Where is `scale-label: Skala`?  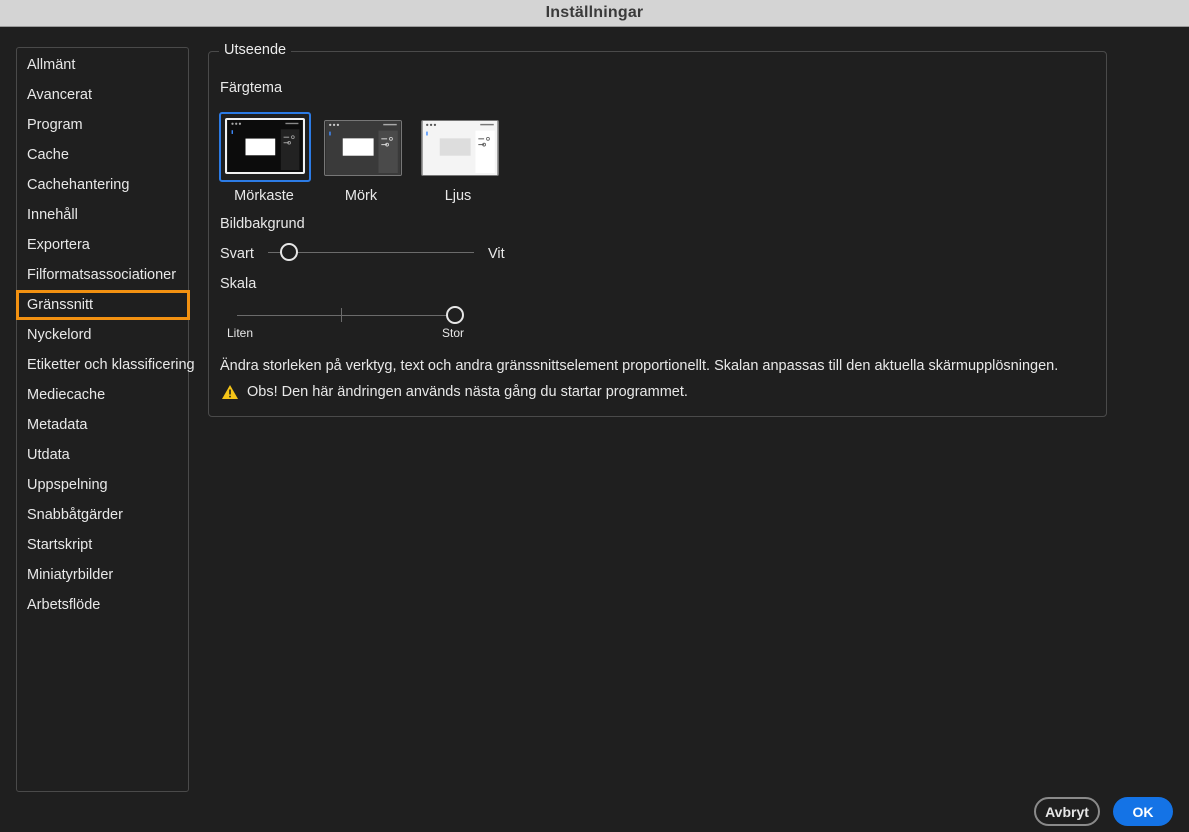 scale-label: Skala is located at coordinates (238, 284).